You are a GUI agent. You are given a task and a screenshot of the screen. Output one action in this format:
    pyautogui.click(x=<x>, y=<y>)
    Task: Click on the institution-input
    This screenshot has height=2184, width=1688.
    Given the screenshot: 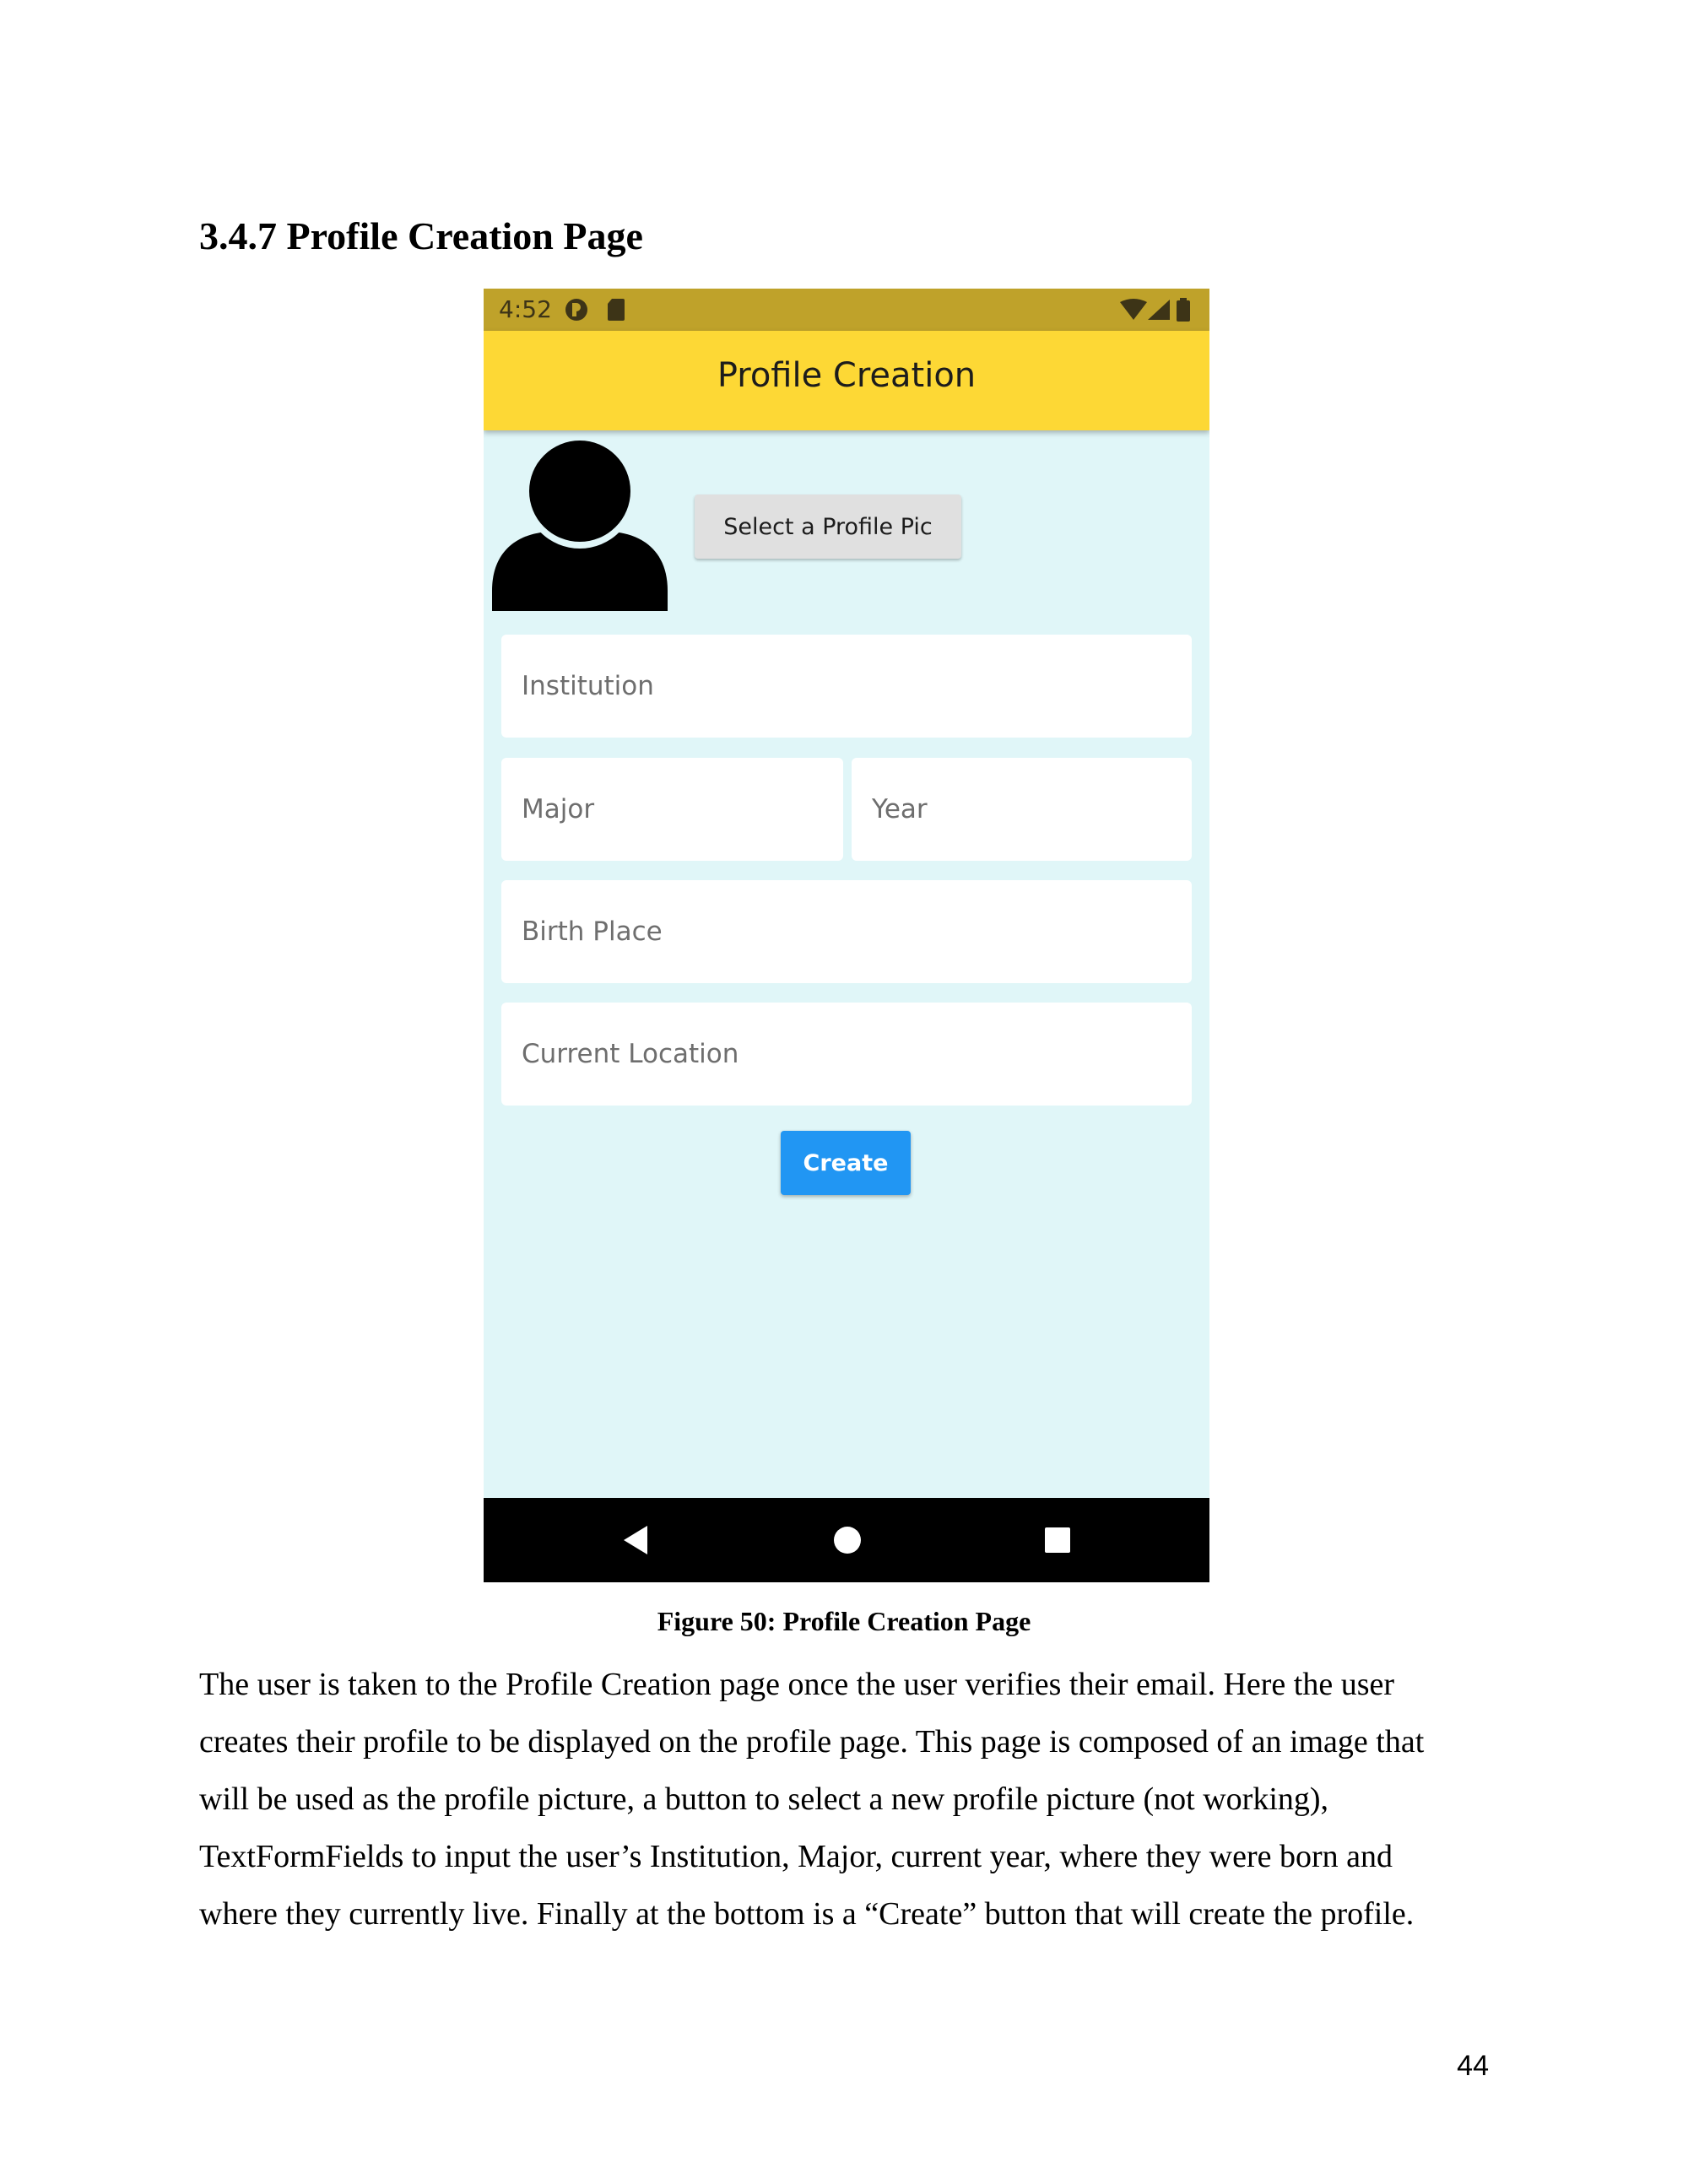 What is the action you would take?
    pyautogui.click(x=846, y=686)
    